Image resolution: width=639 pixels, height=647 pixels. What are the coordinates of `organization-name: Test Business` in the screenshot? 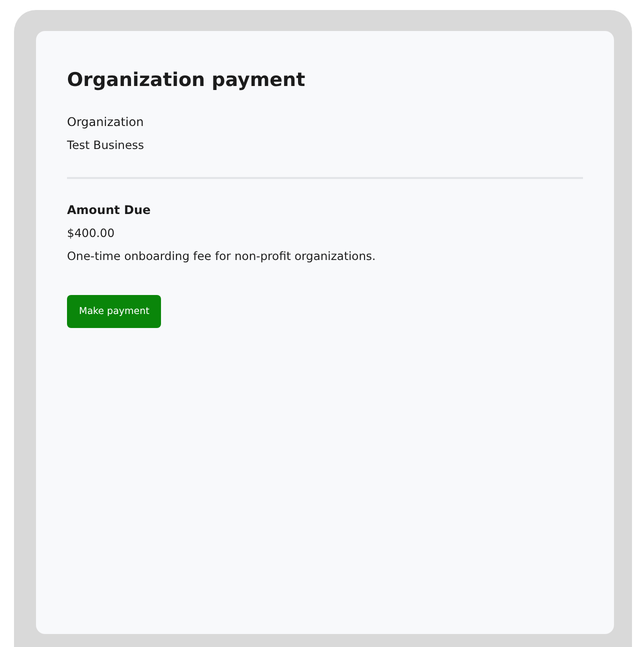 It's located at (106, 145).